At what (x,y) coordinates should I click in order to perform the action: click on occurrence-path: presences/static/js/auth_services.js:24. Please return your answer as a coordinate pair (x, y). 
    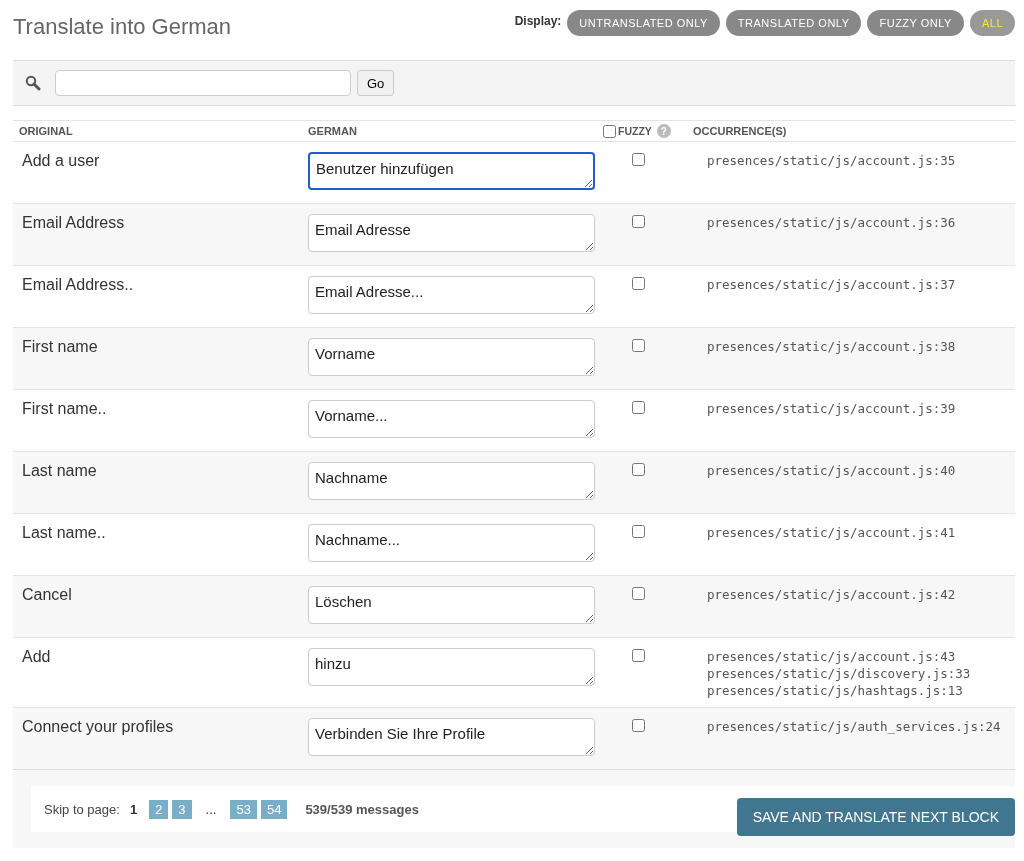
    Looking at the image, I should click on (854, 726).